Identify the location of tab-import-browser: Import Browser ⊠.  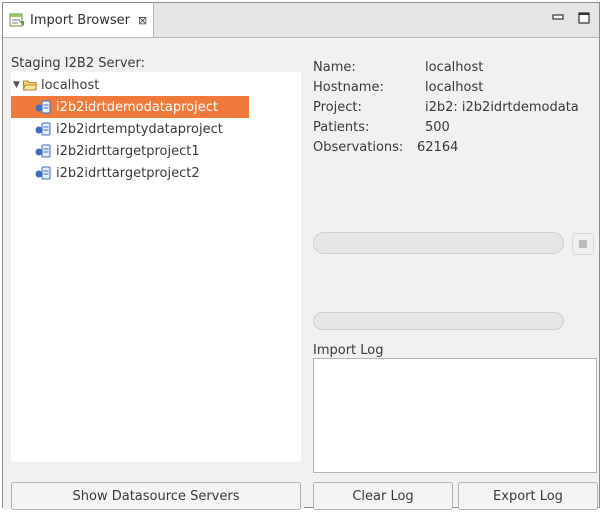
(78, 20).